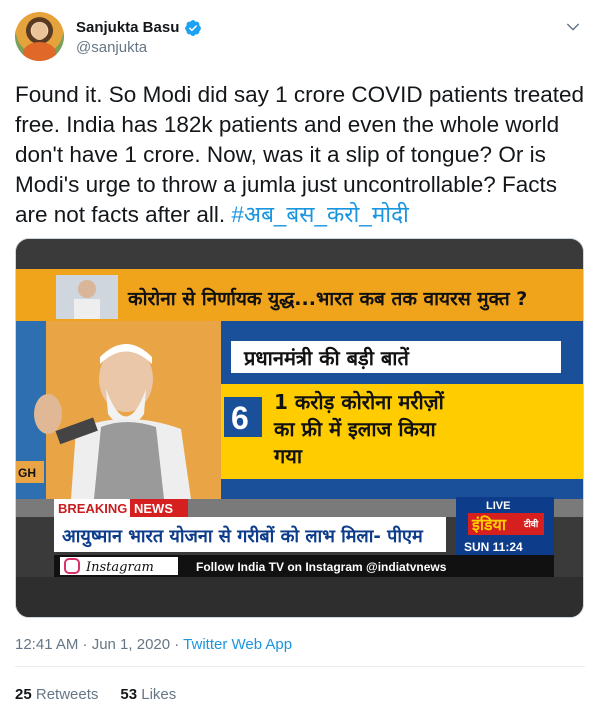  What do you see at coordinates (39, 31) in the screenshot?
I see `avatar-face` at bounding box center [39, 31].